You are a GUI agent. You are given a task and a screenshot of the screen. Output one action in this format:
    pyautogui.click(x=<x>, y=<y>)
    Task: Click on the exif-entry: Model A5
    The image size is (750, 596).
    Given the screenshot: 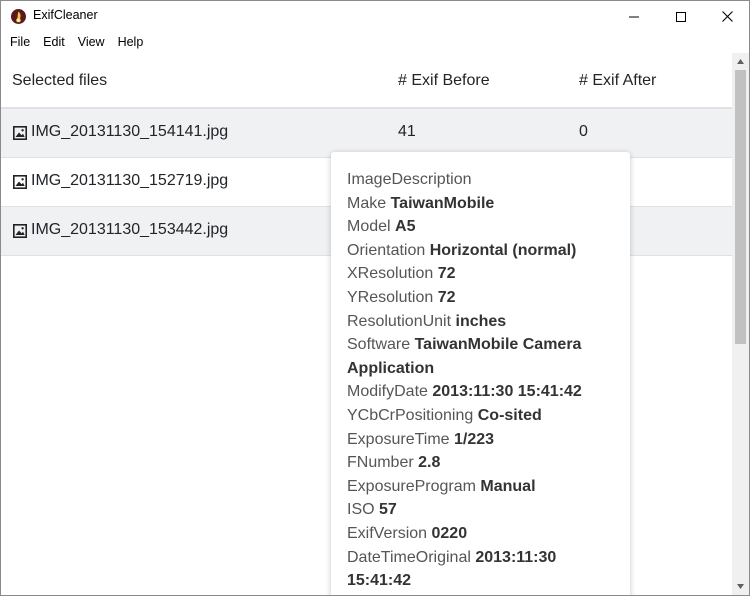 What is the action you would take?
    pyautogui.click(x=478, y=227)
    